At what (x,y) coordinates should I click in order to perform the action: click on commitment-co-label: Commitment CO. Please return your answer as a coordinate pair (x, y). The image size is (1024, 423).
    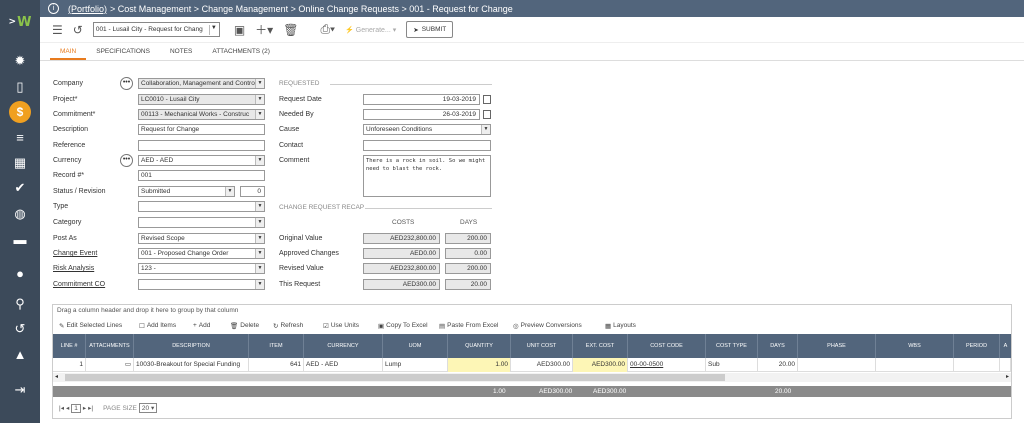
    Looking at the image, I should click on (79, 284).